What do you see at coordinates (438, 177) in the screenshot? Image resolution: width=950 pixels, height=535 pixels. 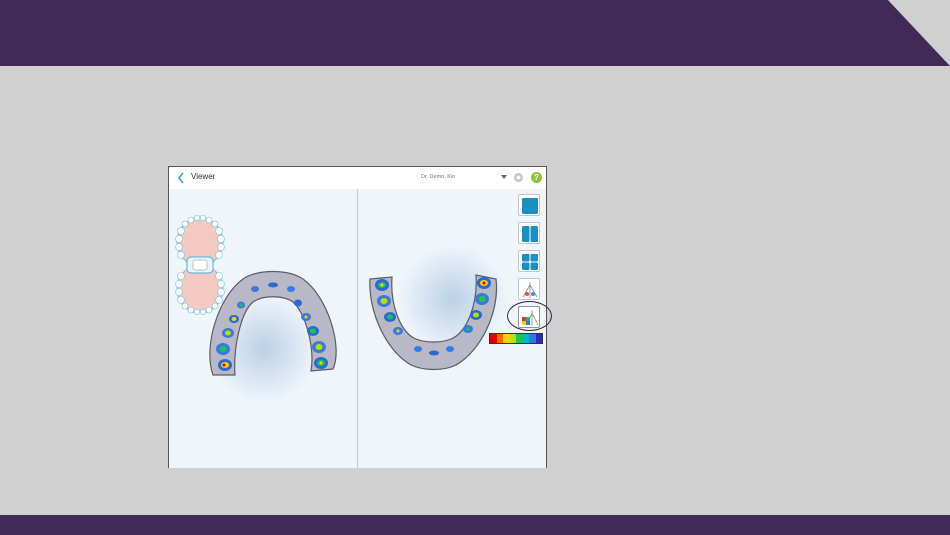 I see `user-name: Dr. Demo, Kio` at bounding box center [438, 177].